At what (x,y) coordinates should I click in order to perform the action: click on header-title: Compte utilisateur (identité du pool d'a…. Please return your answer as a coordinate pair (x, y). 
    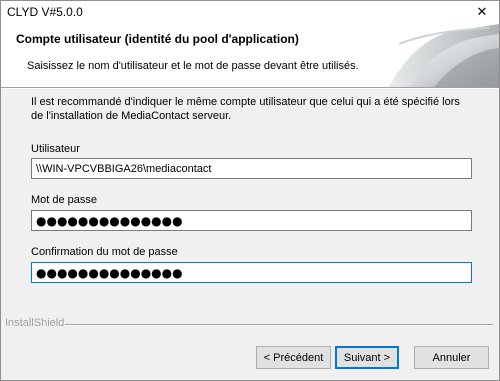
    Looking at the image, I should click on (157, 39).